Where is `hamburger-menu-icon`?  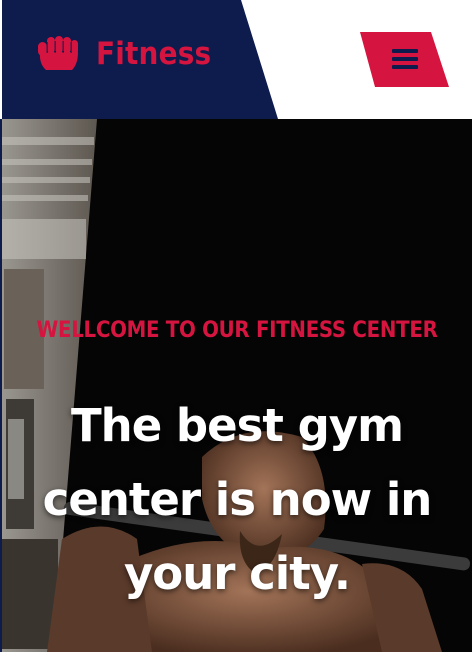 hamburger-menu-icon is located at coordinates (405, 59).